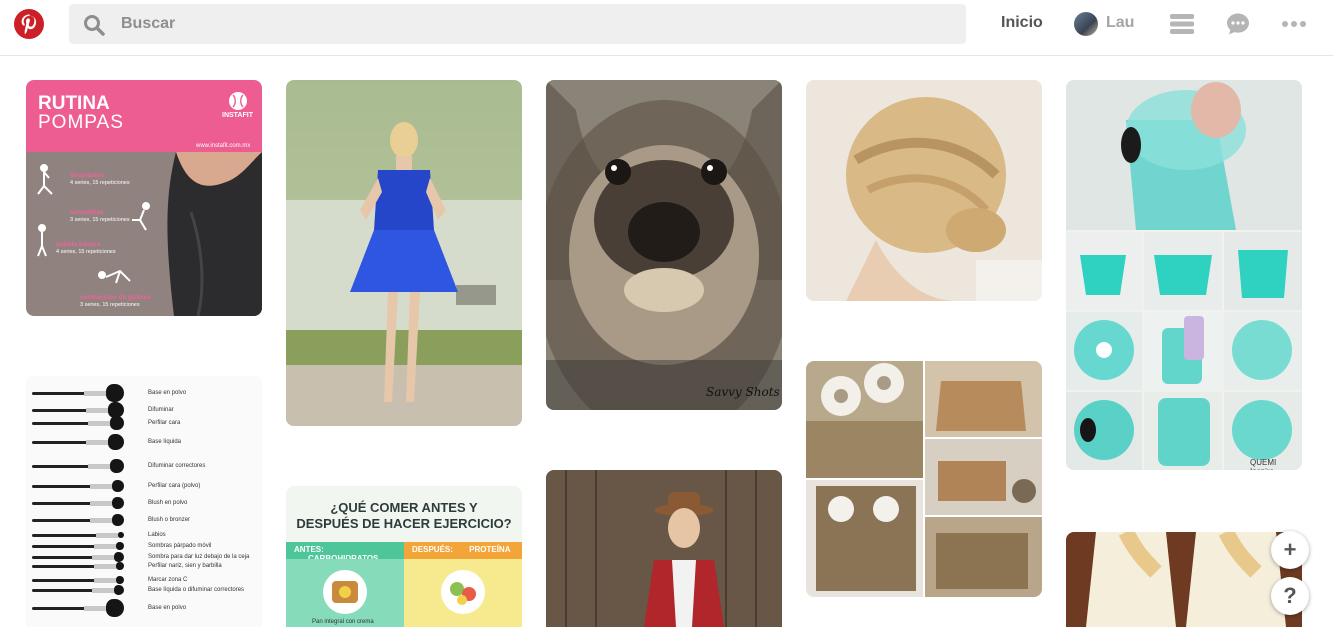  I want to click on pin-puppy: Savvy Shots, so click(664, 245).